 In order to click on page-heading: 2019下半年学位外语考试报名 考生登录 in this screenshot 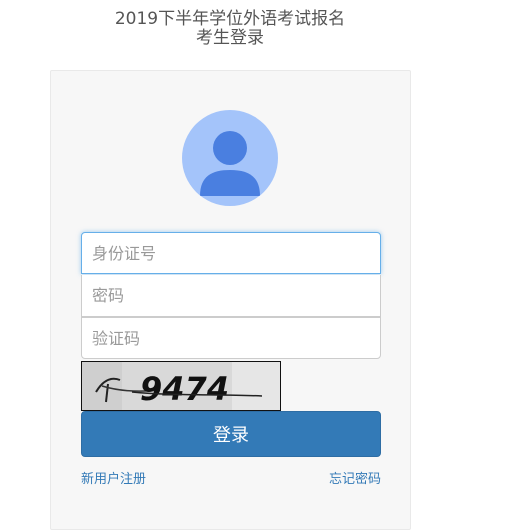, I will do `click(230, 29)`.